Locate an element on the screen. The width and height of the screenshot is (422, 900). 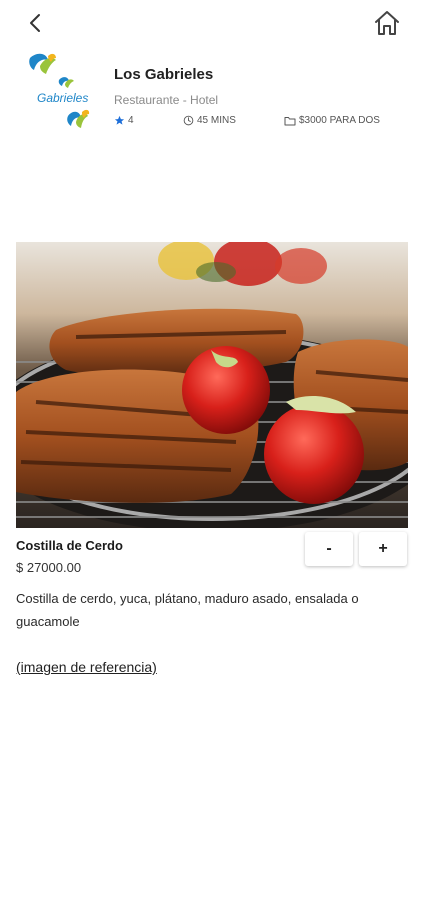
dish-name: Costilla de Cerdo is located at coordinates (69, 545).